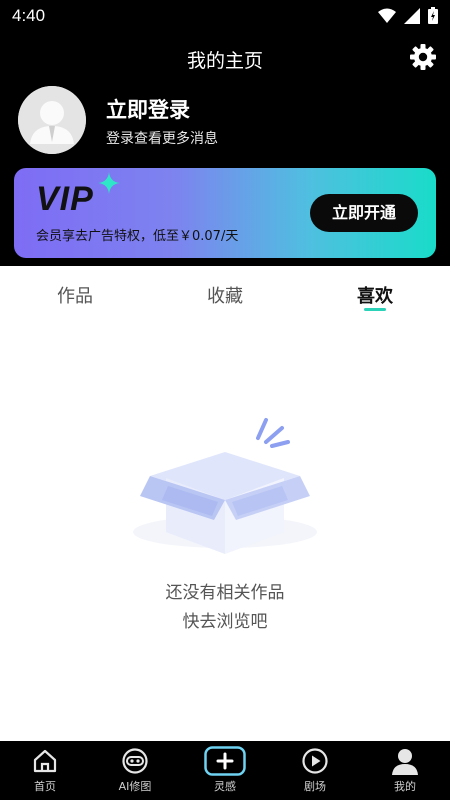  What do you see at coordinates (225, 213) in the screenshot?
I see `vip-banner: VIP 会员享去广告特权，低至￥0.07/天 立即开通` at bounding box center [225, 213].